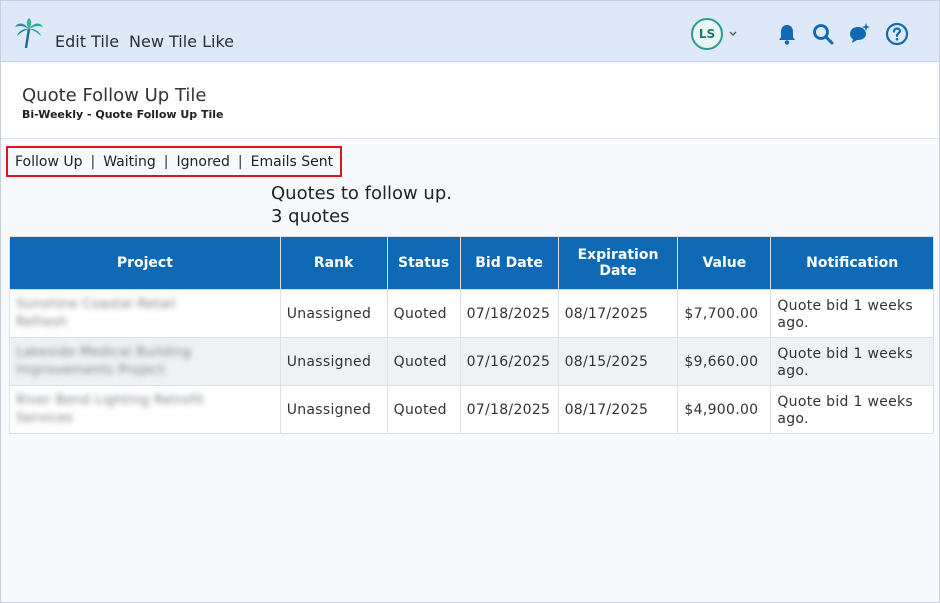 This screenshot has height=603, width=940. What do you see at coordinates (114, 95) in the screenshot?
I see `page-title: Quote Follow Up Tile` at bounding box center [114, 95].